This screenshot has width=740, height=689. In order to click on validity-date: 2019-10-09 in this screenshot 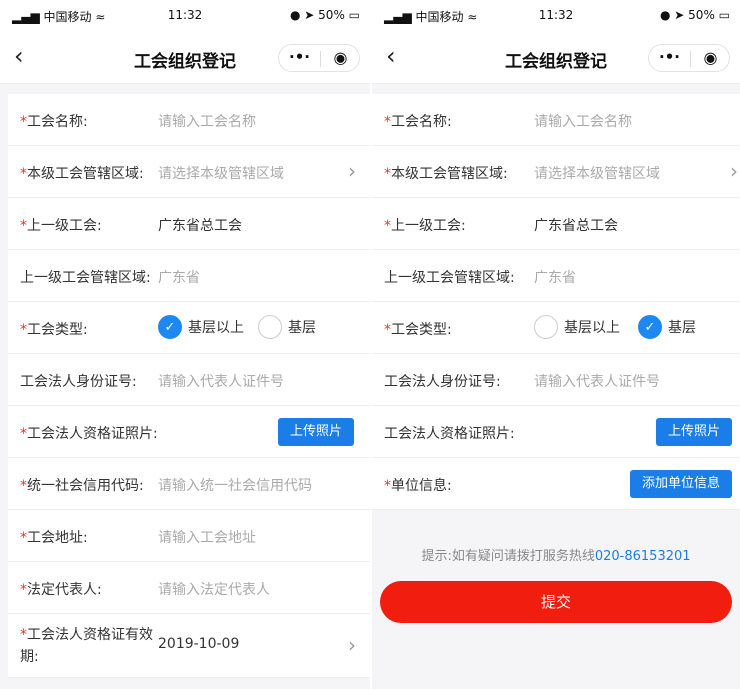, I will do `click(198, 644)`.